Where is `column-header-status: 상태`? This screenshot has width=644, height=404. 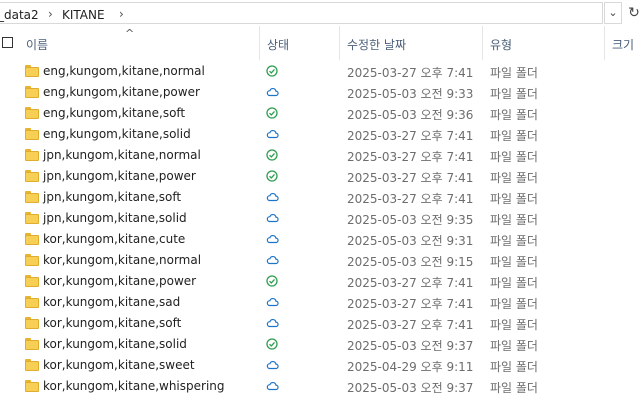
column-header-status: 상태 is located at coordinates (278, 44).